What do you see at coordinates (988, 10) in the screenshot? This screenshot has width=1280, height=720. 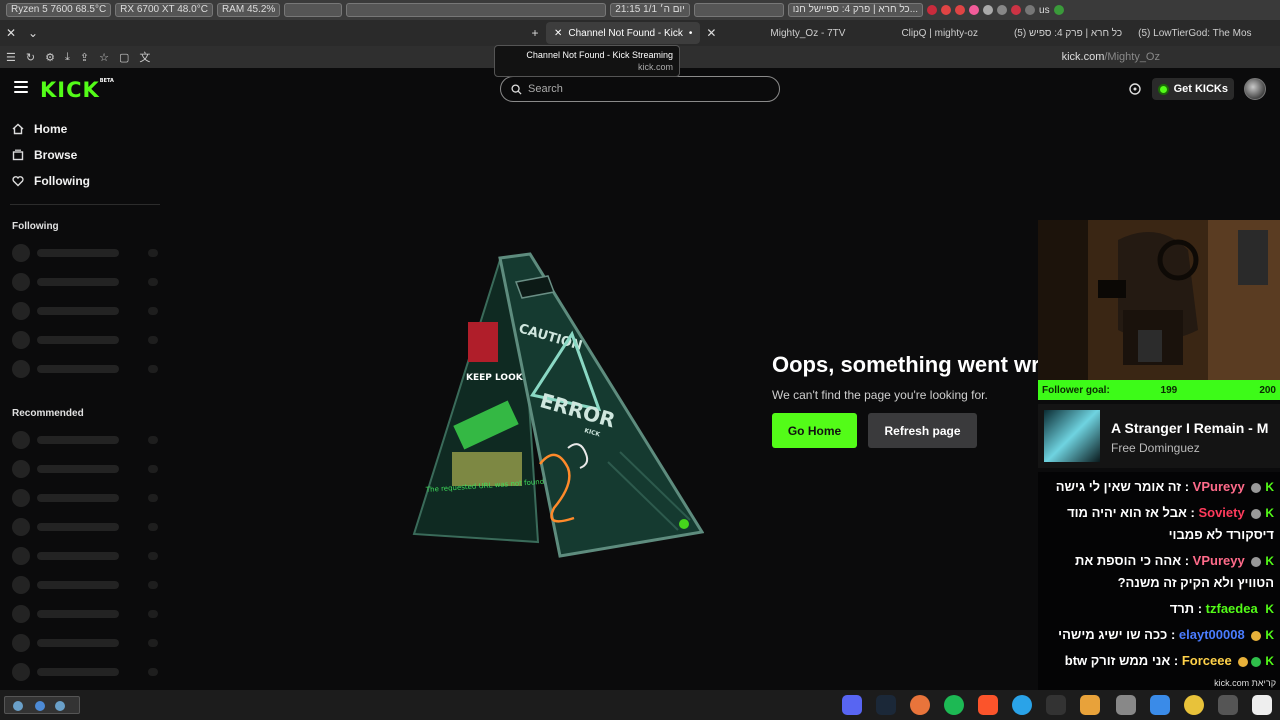 I see `steam-tray-icon` at bounding box center [988, 10].